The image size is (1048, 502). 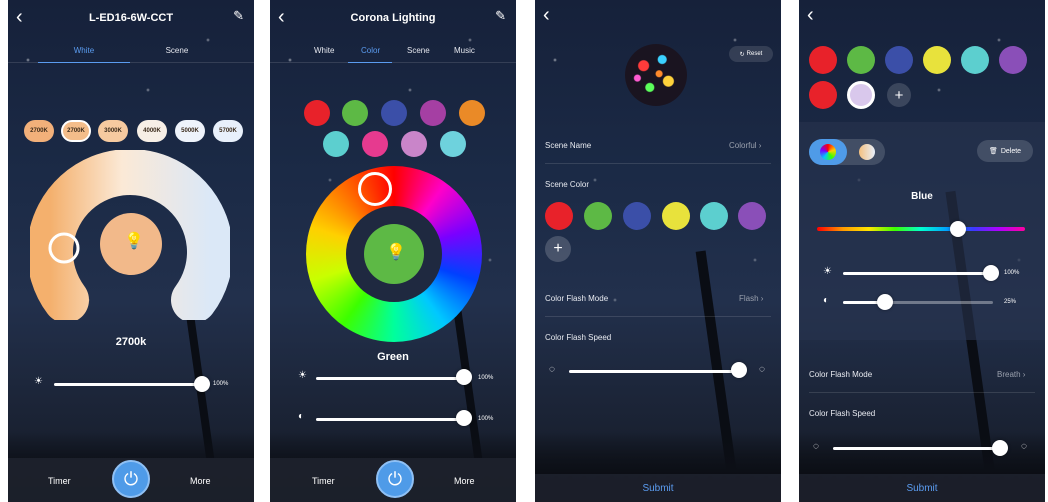 I want to click on hue-slider, so click(x=921, y=229).